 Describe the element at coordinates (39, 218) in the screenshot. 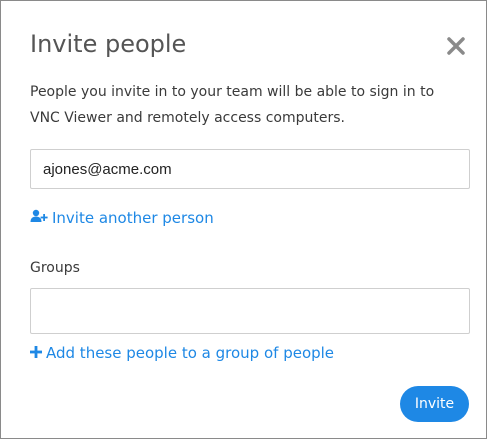

I see `add-user-icon` at that location.